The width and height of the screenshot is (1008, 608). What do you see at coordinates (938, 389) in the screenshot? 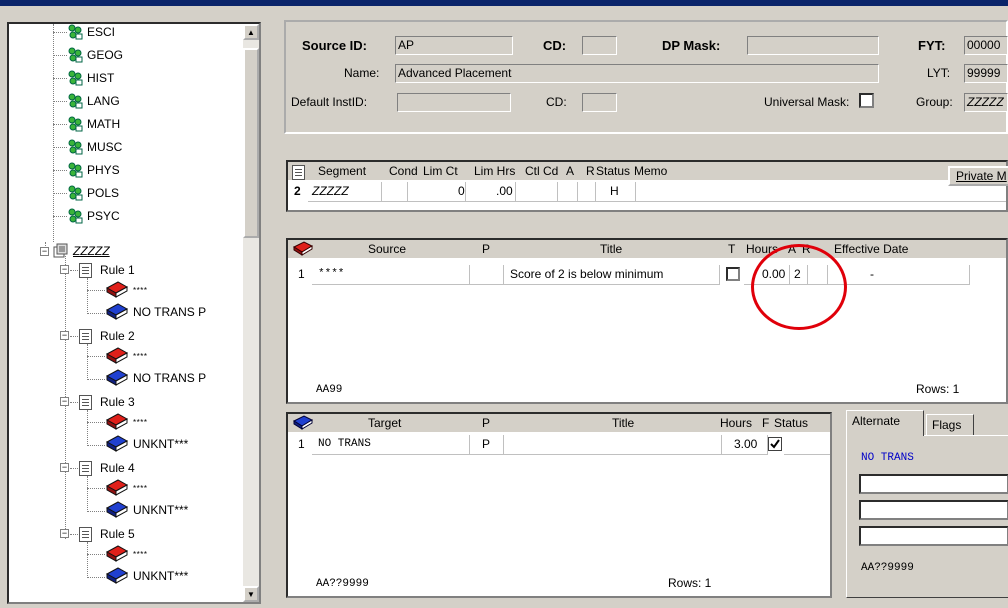
I see `source-rows-count: Rows: 1` at bounding box center [938, 389].